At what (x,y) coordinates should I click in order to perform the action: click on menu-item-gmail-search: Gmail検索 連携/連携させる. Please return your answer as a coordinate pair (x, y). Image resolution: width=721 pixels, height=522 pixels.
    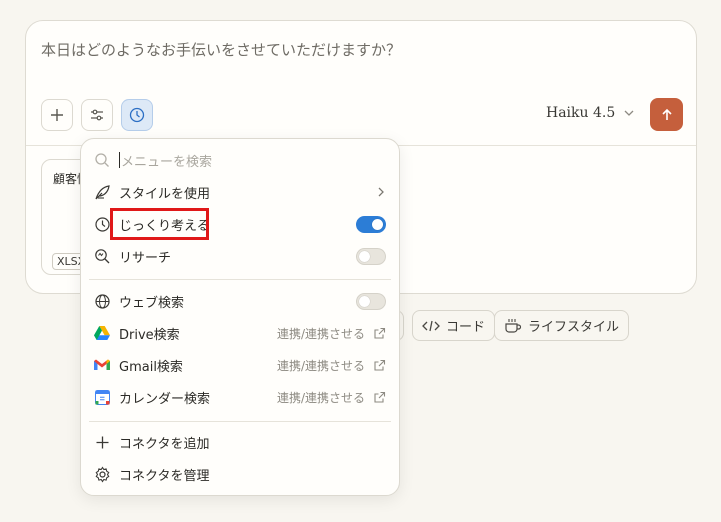
    Looking at the image, I should click on (240, 365).